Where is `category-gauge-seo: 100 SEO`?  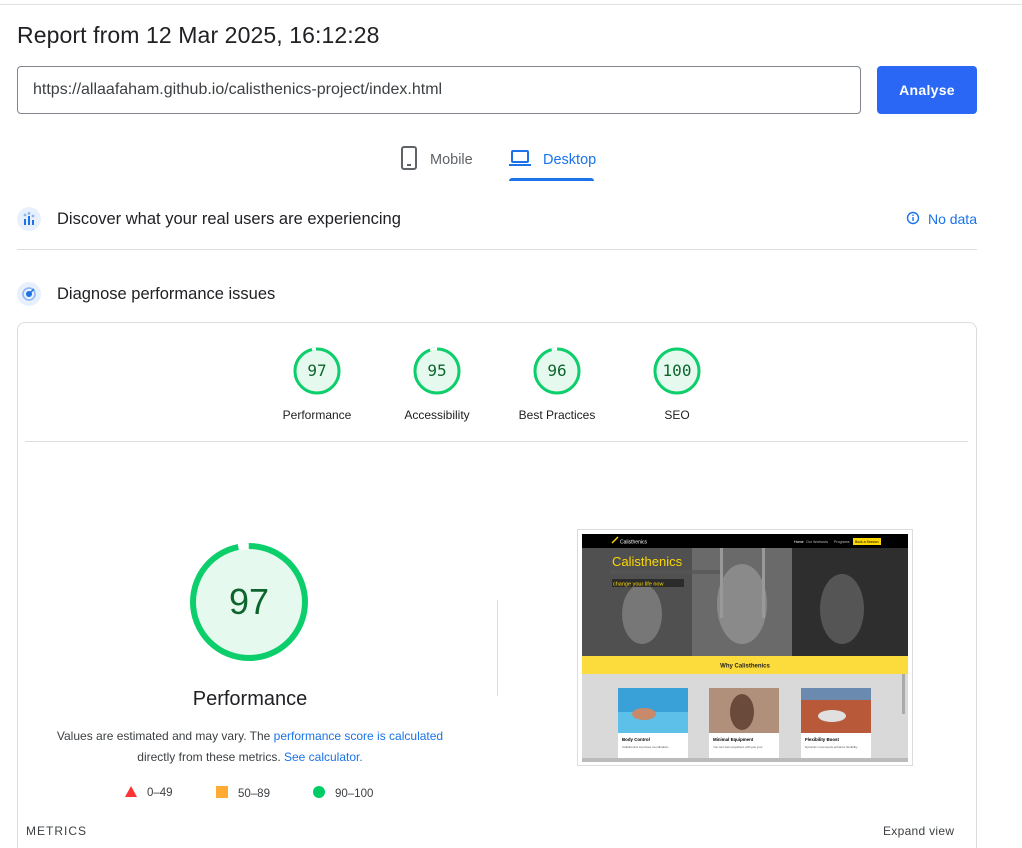
category-gauge-seo: 100 SEO is located at coordinates (677, 384).